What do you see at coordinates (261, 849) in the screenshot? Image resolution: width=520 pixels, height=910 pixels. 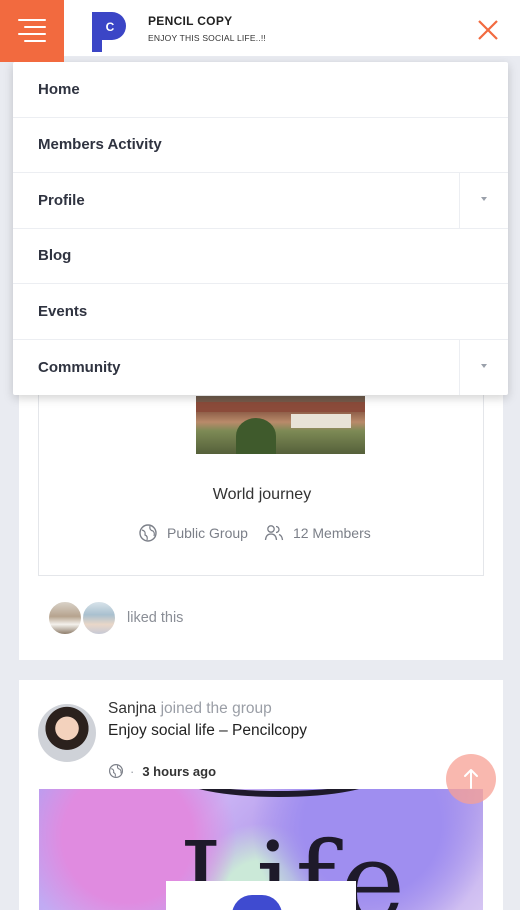 I see `group-cover-image: Life` at bounding box center [261, 849].